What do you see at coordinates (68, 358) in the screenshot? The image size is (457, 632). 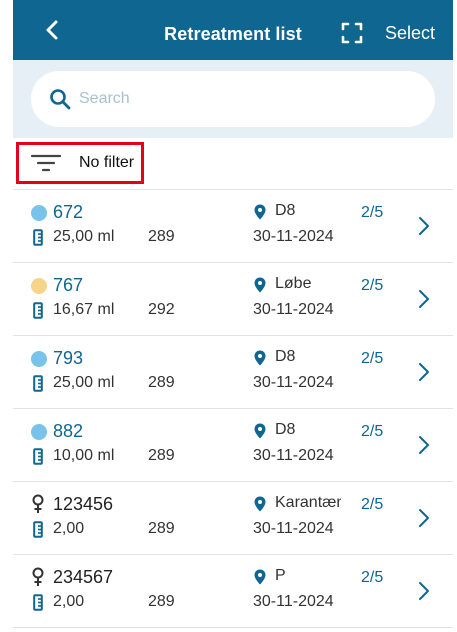 I see `animal-number: 793` at bounding box center [68, 358].